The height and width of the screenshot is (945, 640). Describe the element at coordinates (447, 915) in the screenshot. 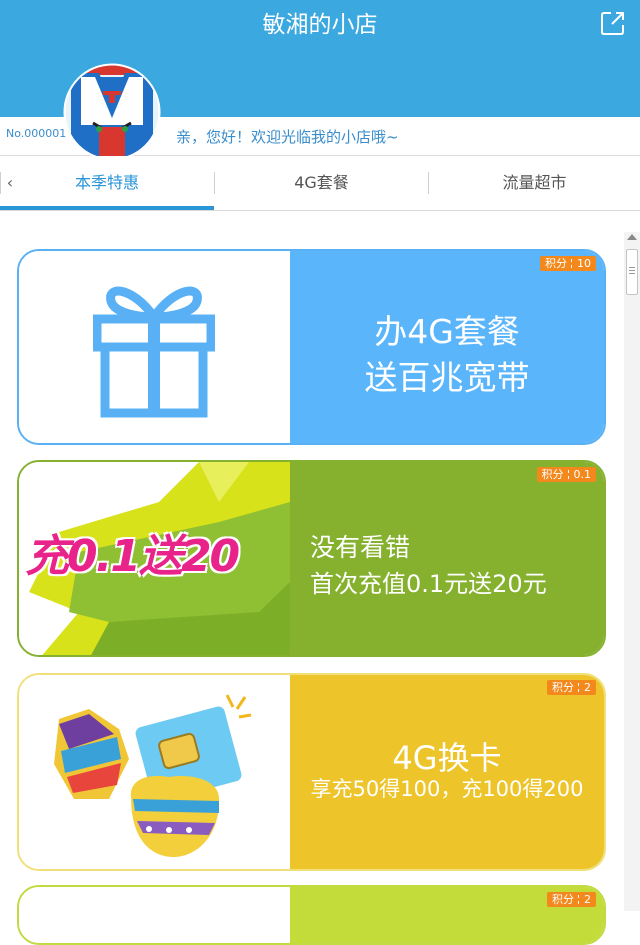

I see `card-text-area: 积分 2` at that location.